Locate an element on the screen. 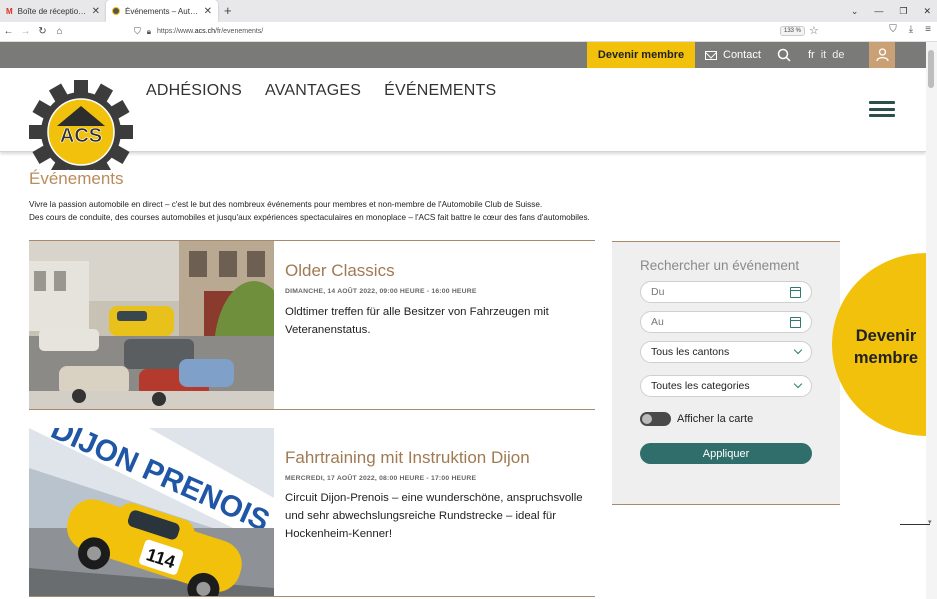  date-from-placeholder: Du is located at coordinates (658, 292).